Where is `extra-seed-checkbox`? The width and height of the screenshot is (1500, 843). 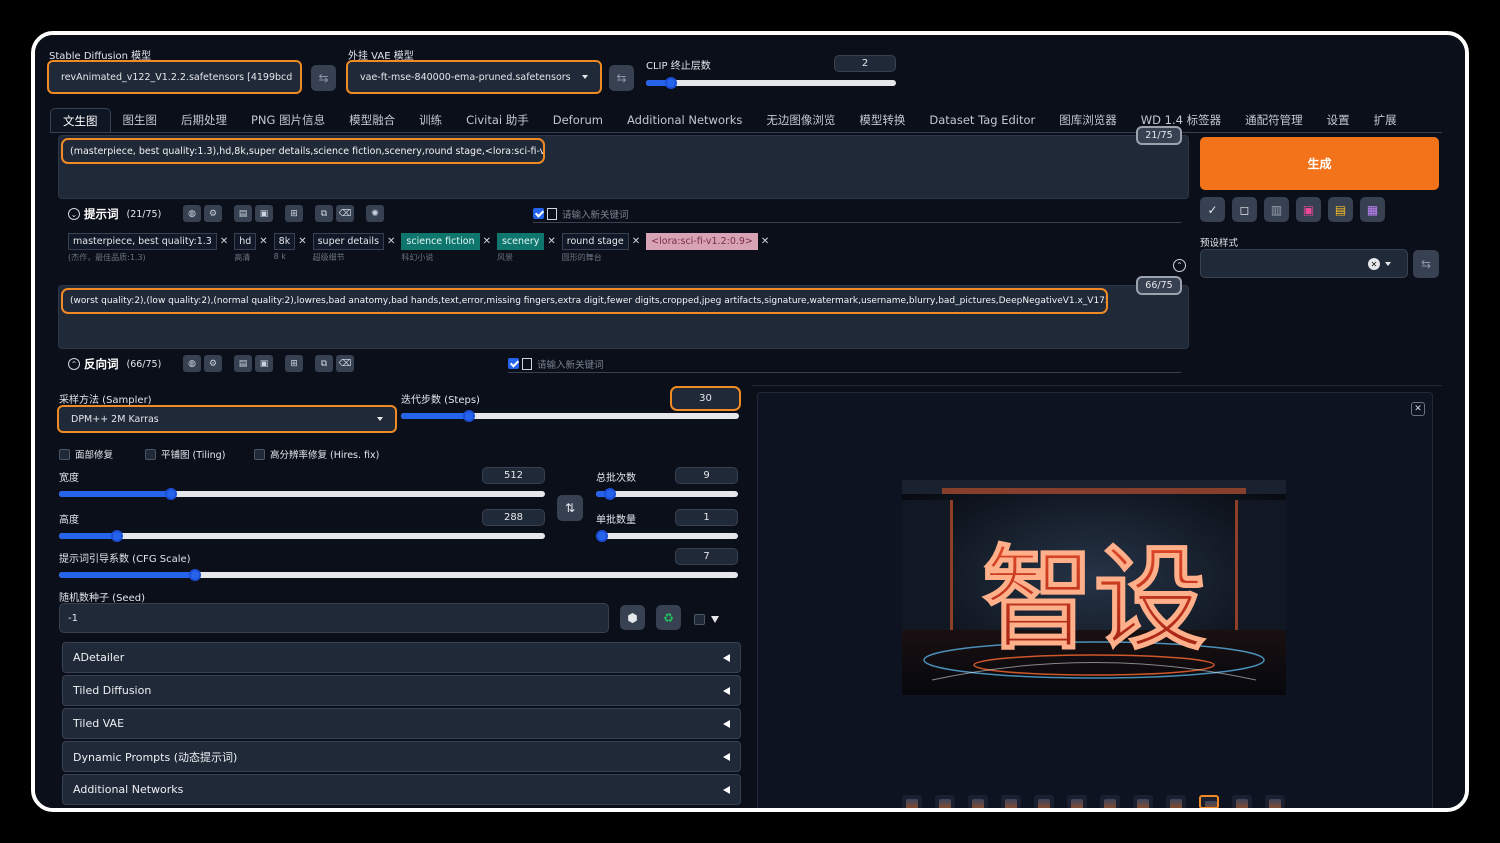
extra-seed-checkbox is located at coordinates (699, 619).